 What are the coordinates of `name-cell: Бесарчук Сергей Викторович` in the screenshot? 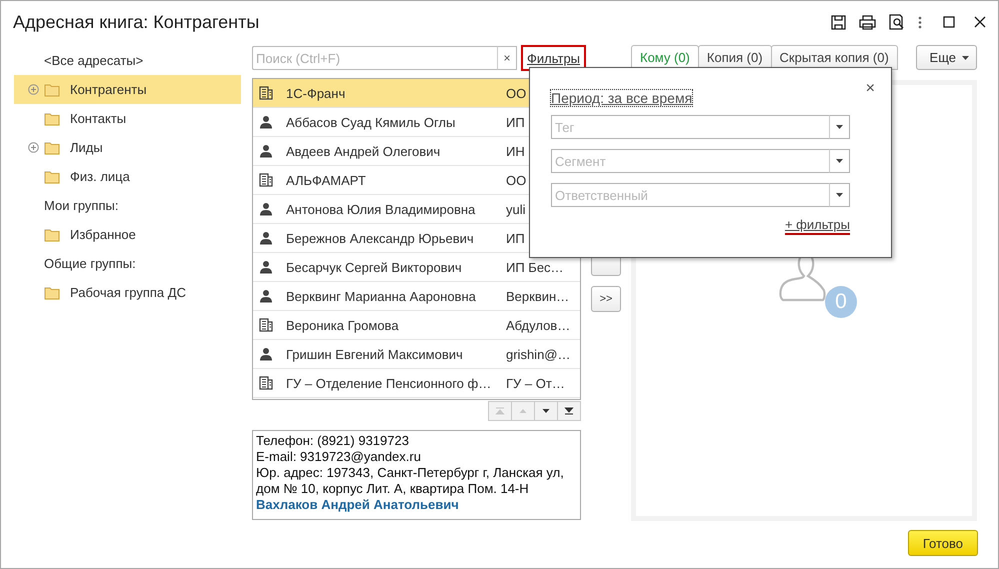 It's located at (374, 267).